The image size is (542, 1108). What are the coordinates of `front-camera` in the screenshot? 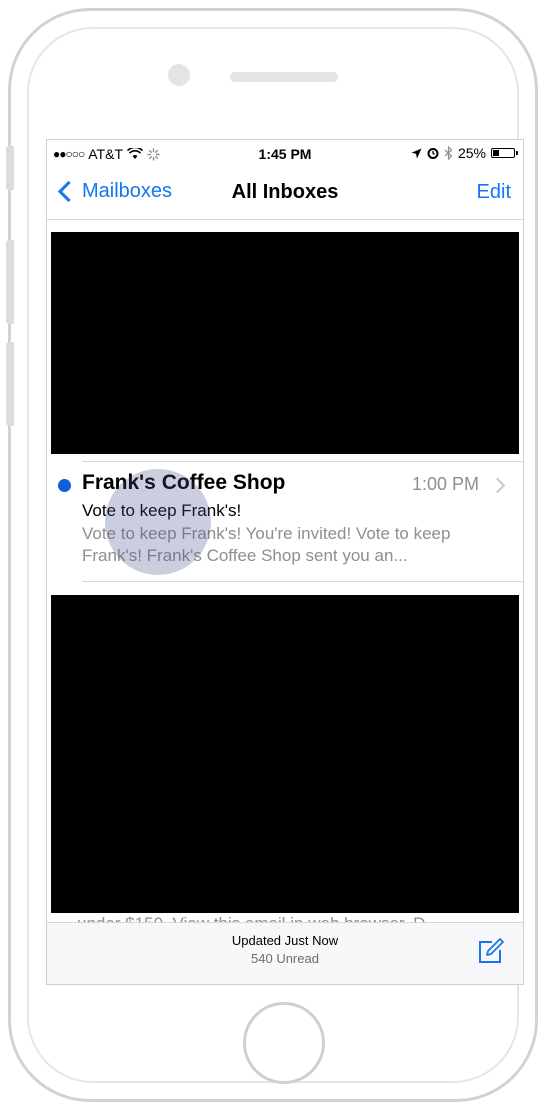 It's located at (179, 75).